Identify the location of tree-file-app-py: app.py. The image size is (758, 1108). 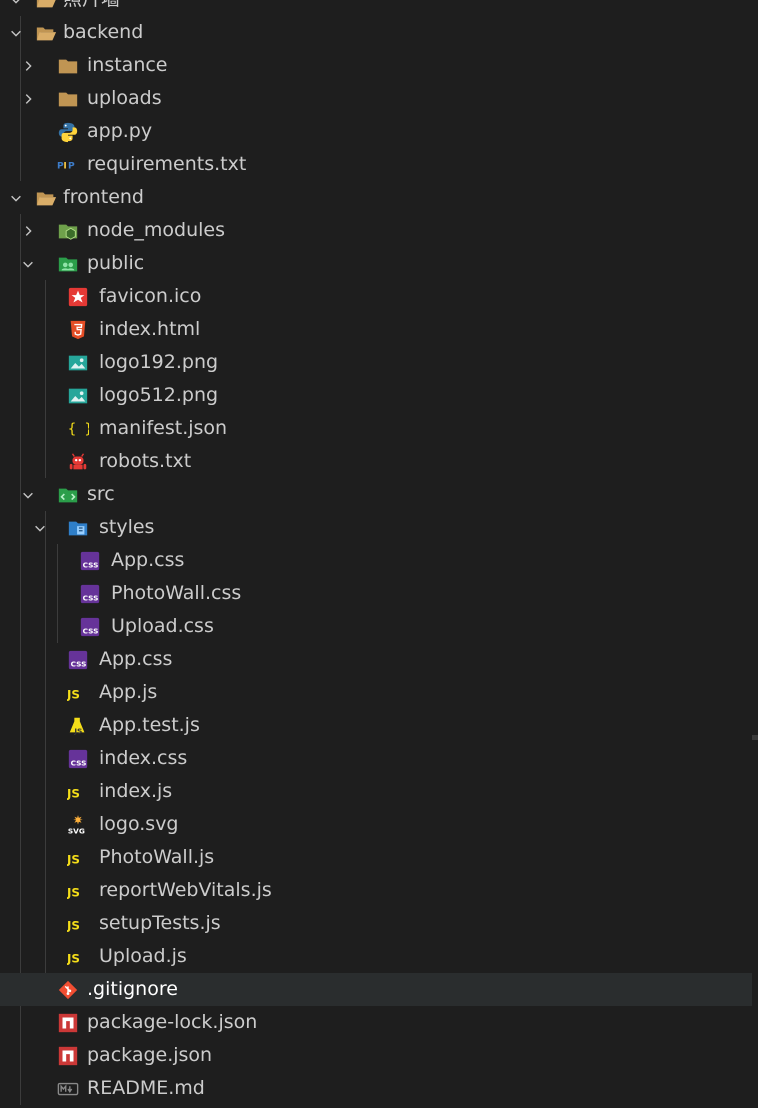
(376, 131).